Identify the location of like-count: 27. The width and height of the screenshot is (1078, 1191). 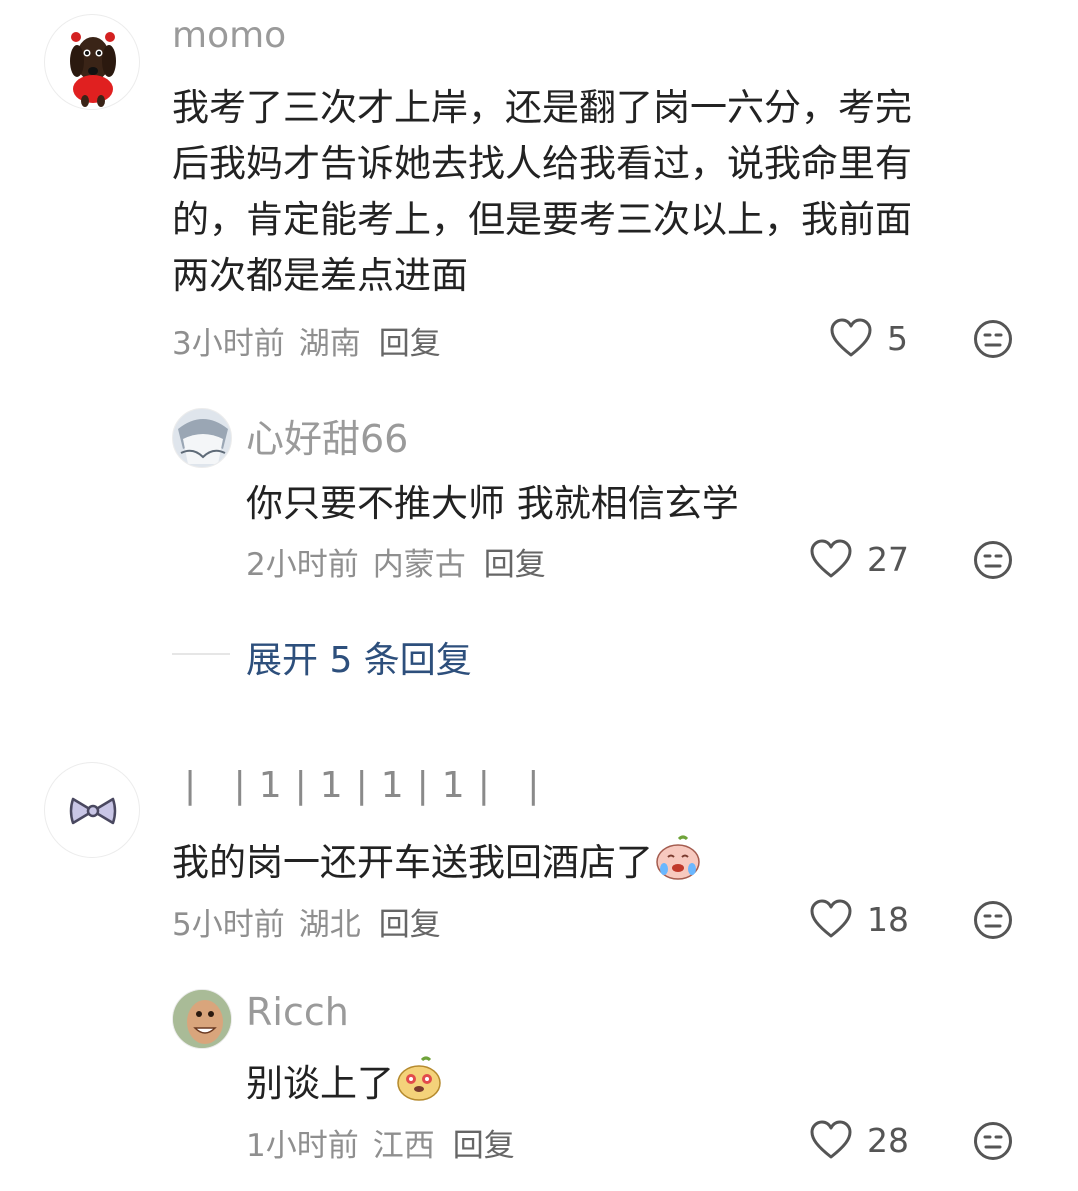
(888, 559).